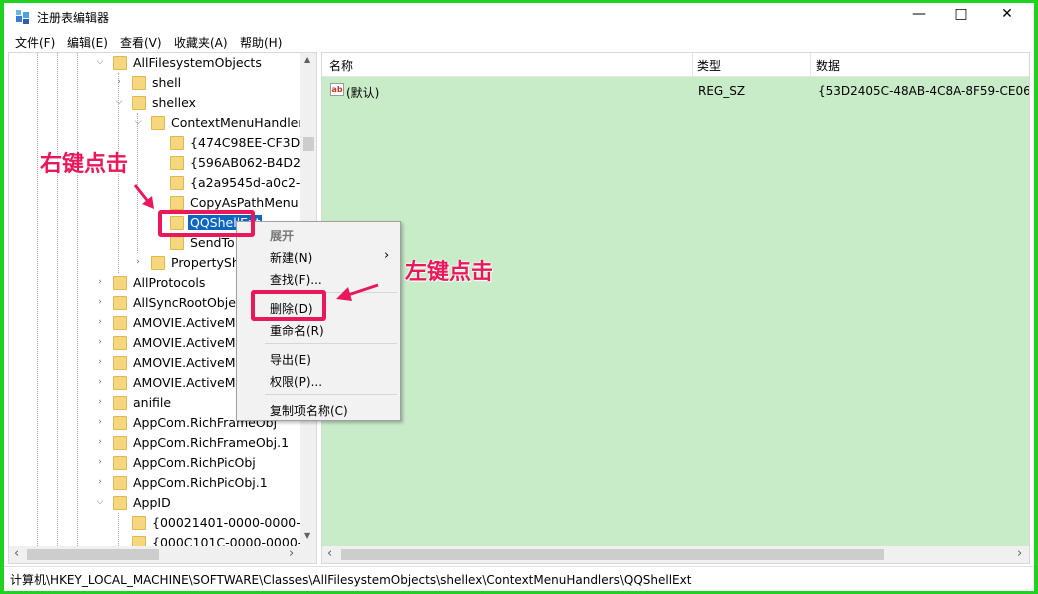 This screenshot has width=1038, height=594. Describe the element at coordinates (363, 93) in the screenshot. I see `value-name: (默认)` at that location.